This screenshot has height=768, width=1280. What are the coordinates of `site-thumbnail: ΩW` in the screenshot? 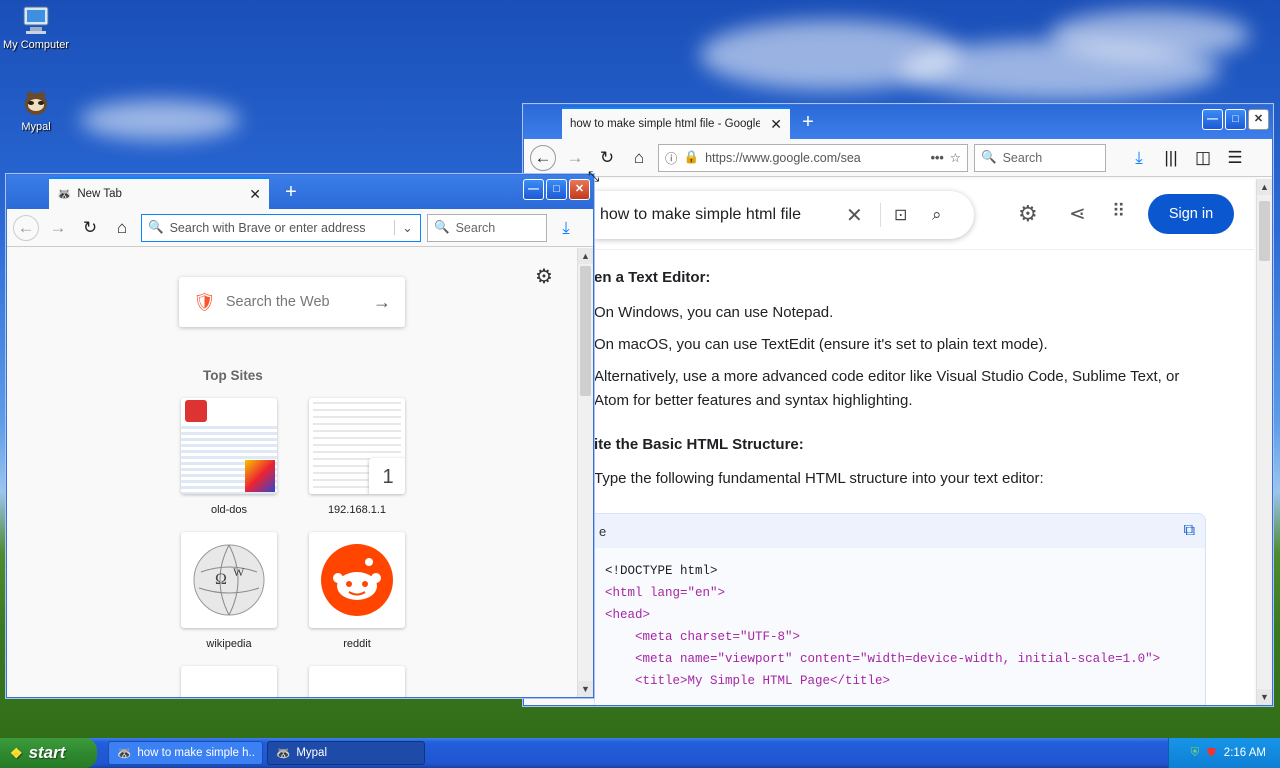 It's located at (229, 580).